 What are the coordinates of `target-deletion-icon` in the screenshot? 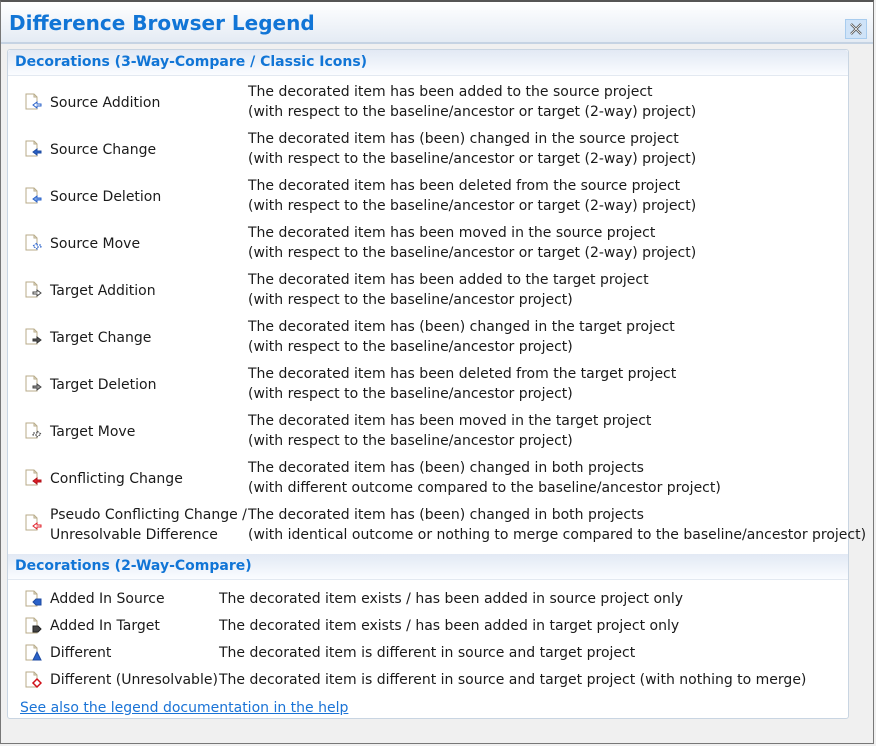 It's located at (33, 383).